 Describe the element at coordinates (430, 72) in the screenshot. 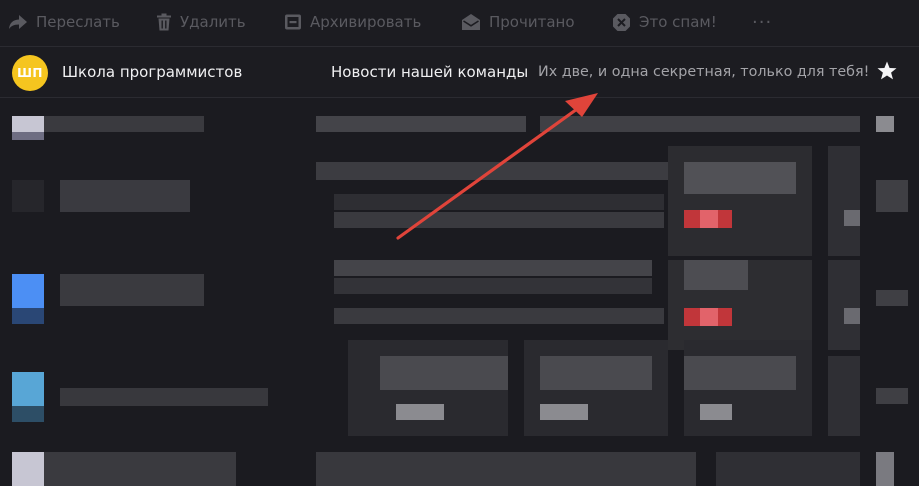

I see `message-subject: Новости нашей команды` at that location.